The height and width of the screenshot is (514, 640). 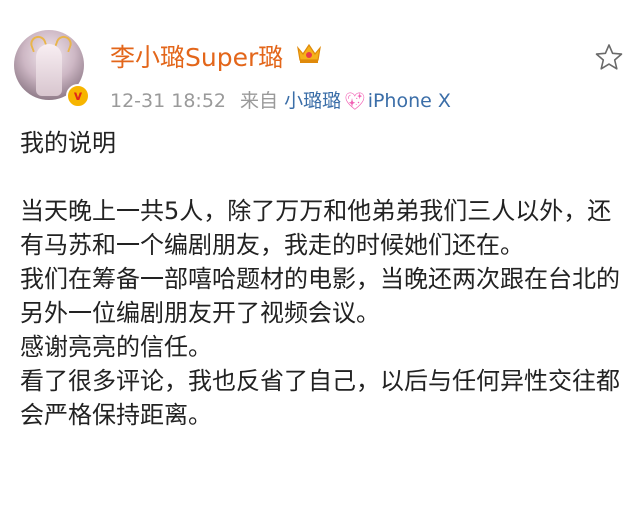 I want to click on source-prefix: 来自, so click(x=259, y=101).